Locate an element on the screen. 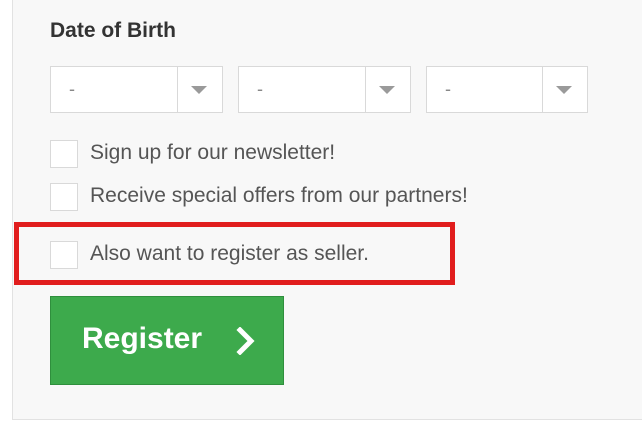 The width and height of the screenshot is (642, 429). register-button-label: Register is located at coordinates (142, 338).